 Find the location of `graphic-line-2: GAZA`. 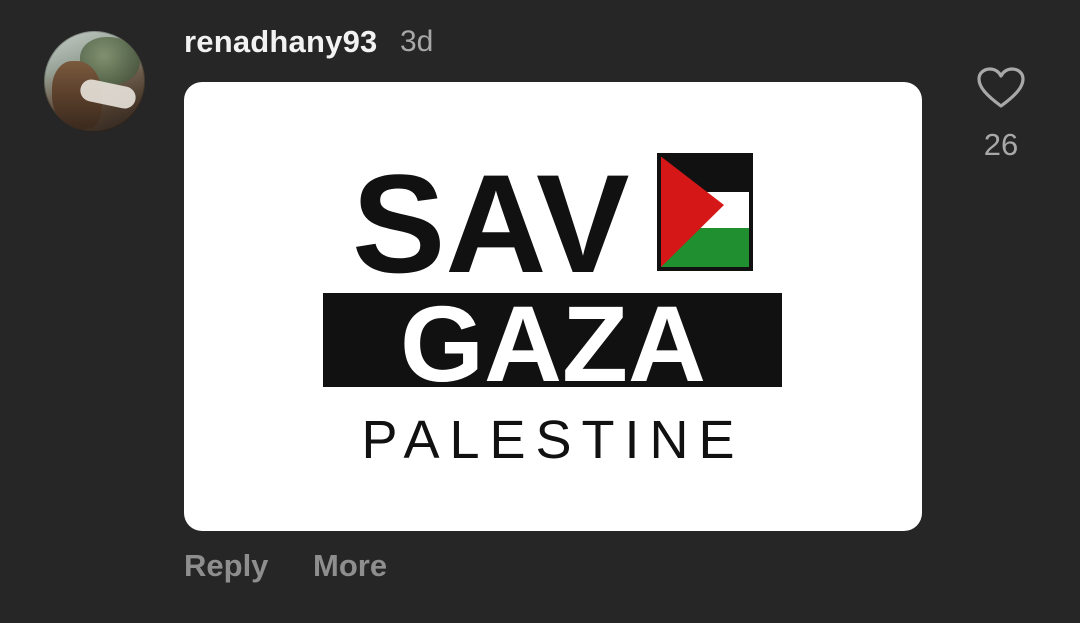

graphic-line-2: GAZA is located at coordinates (553, 343).